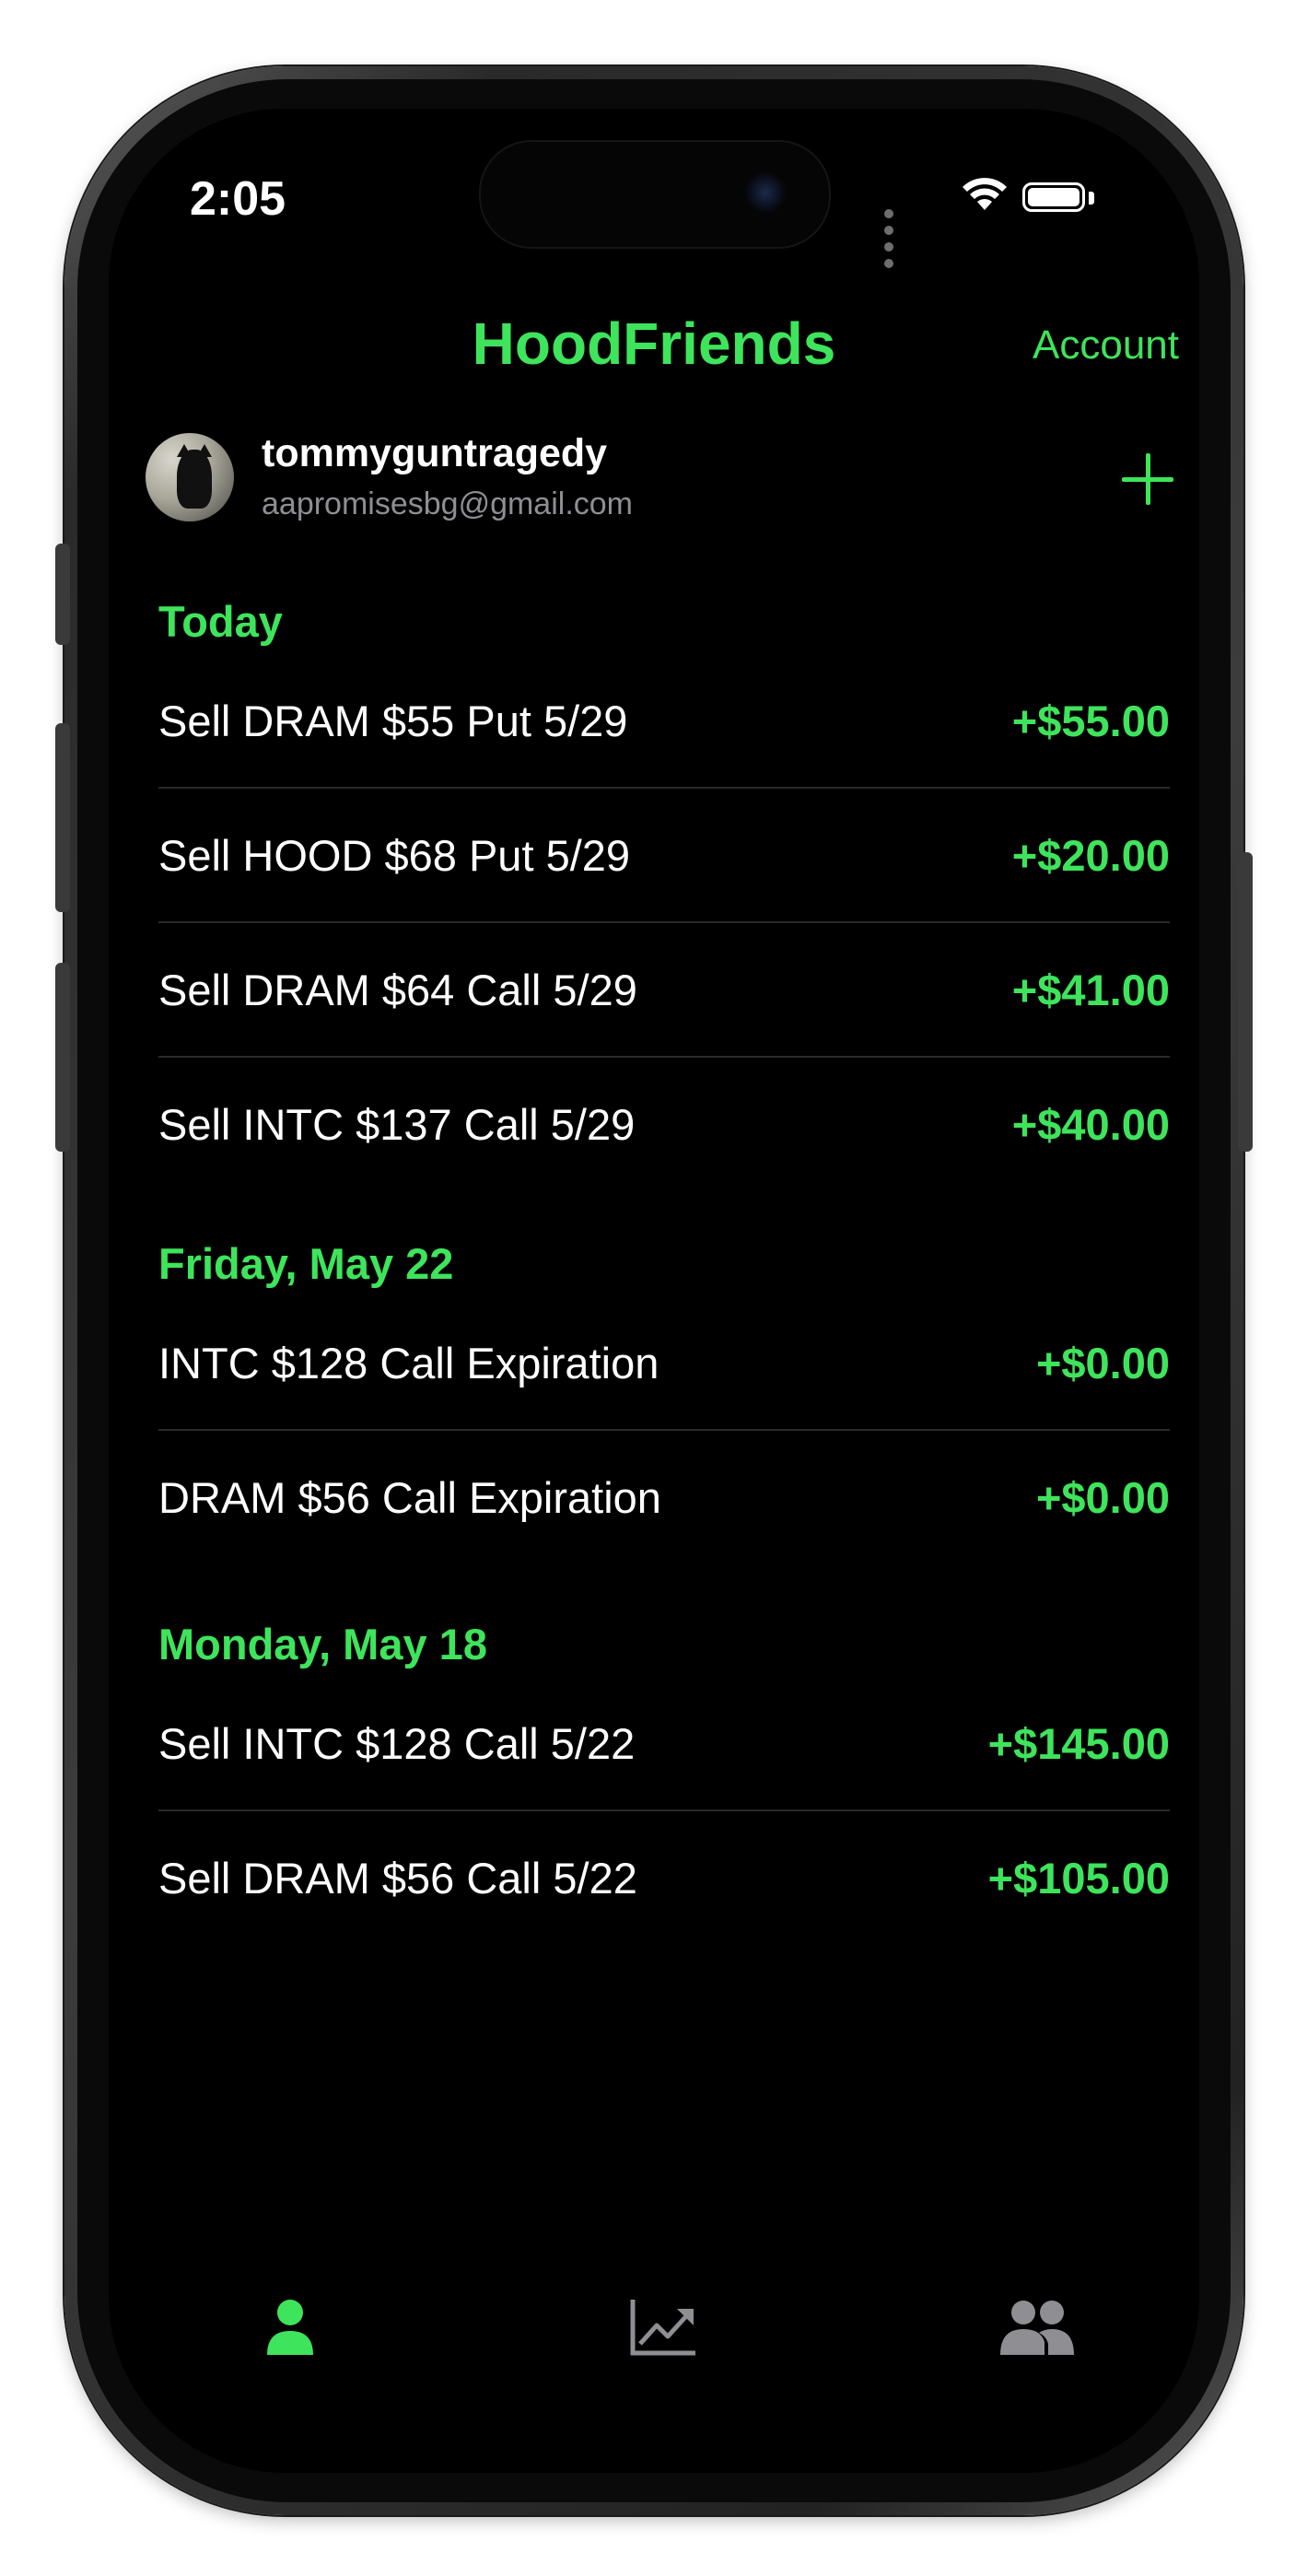 Image resolution: width=1307 pixels, height=2576 pixels. Describe the element at coordinates (409, 1363) in the screenshot. I see `transaction-label: INTC $128 Call Expiration` at that location.